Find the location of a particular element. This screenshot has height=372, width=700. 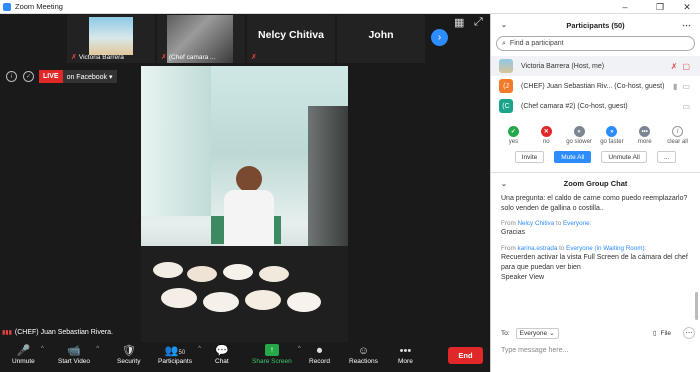

info-icon: i is located at coordinates (11, 76).